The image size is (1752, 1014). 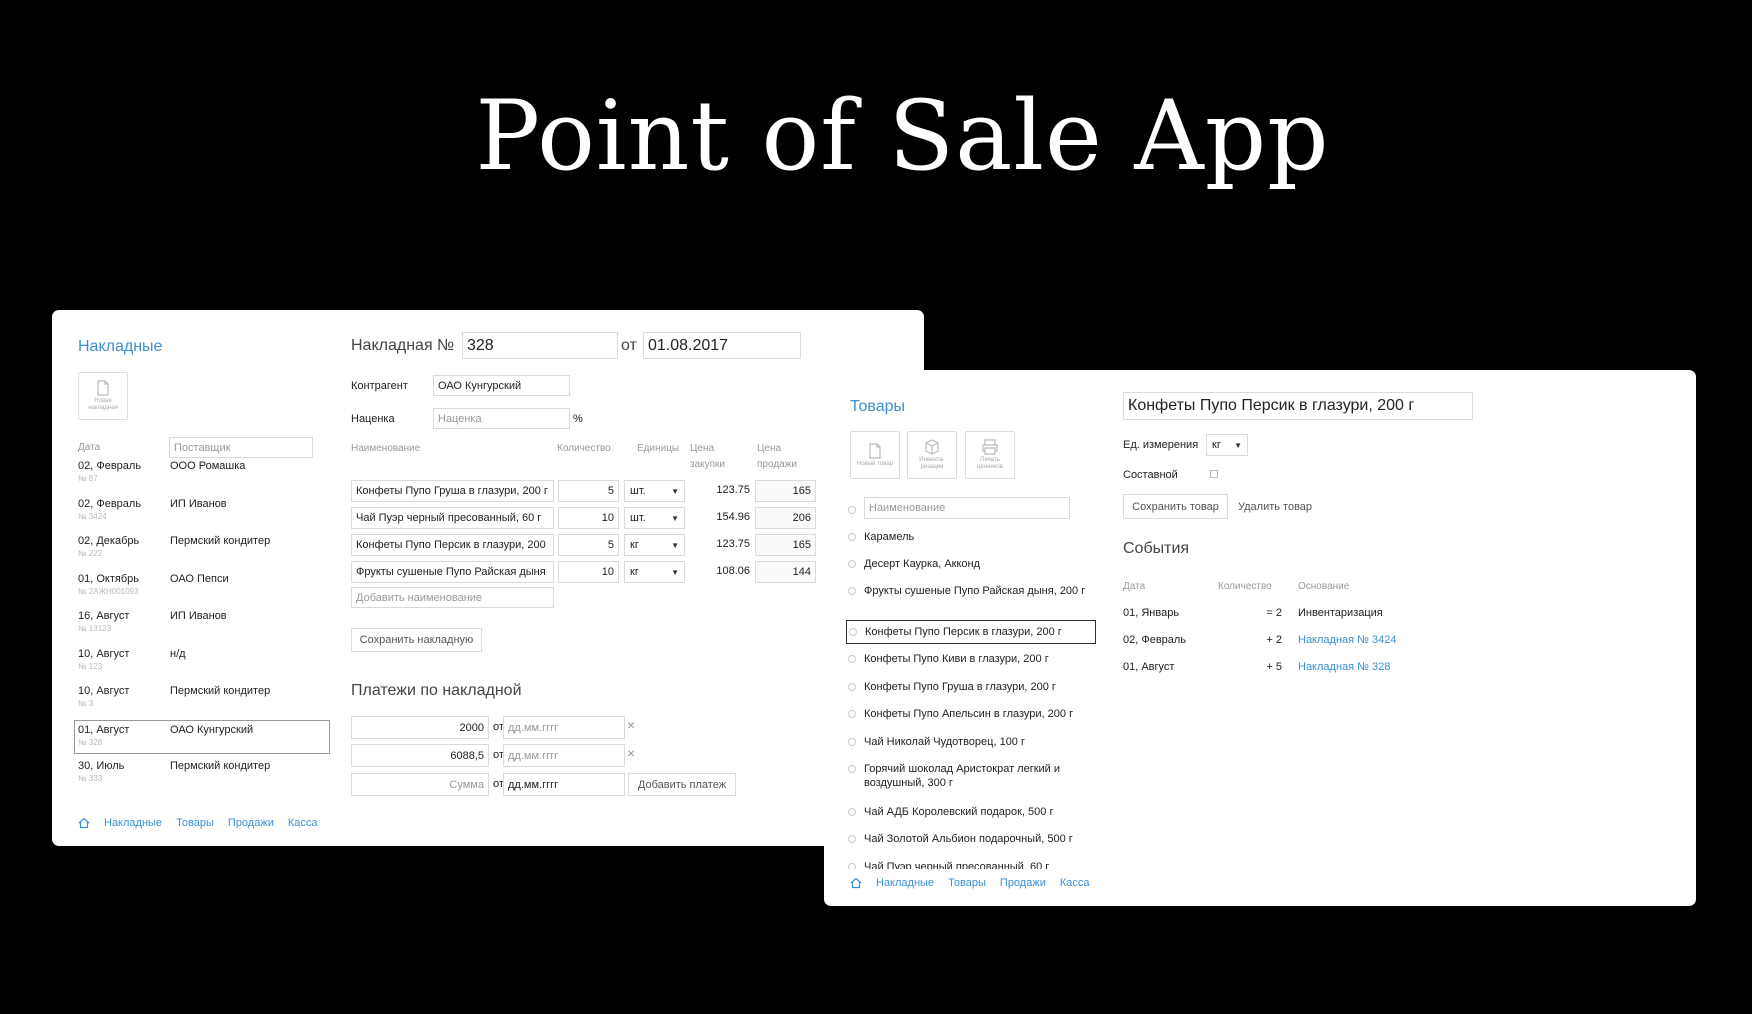 I want to click on product-list-item: Карамель, so click(x=971, y=537).